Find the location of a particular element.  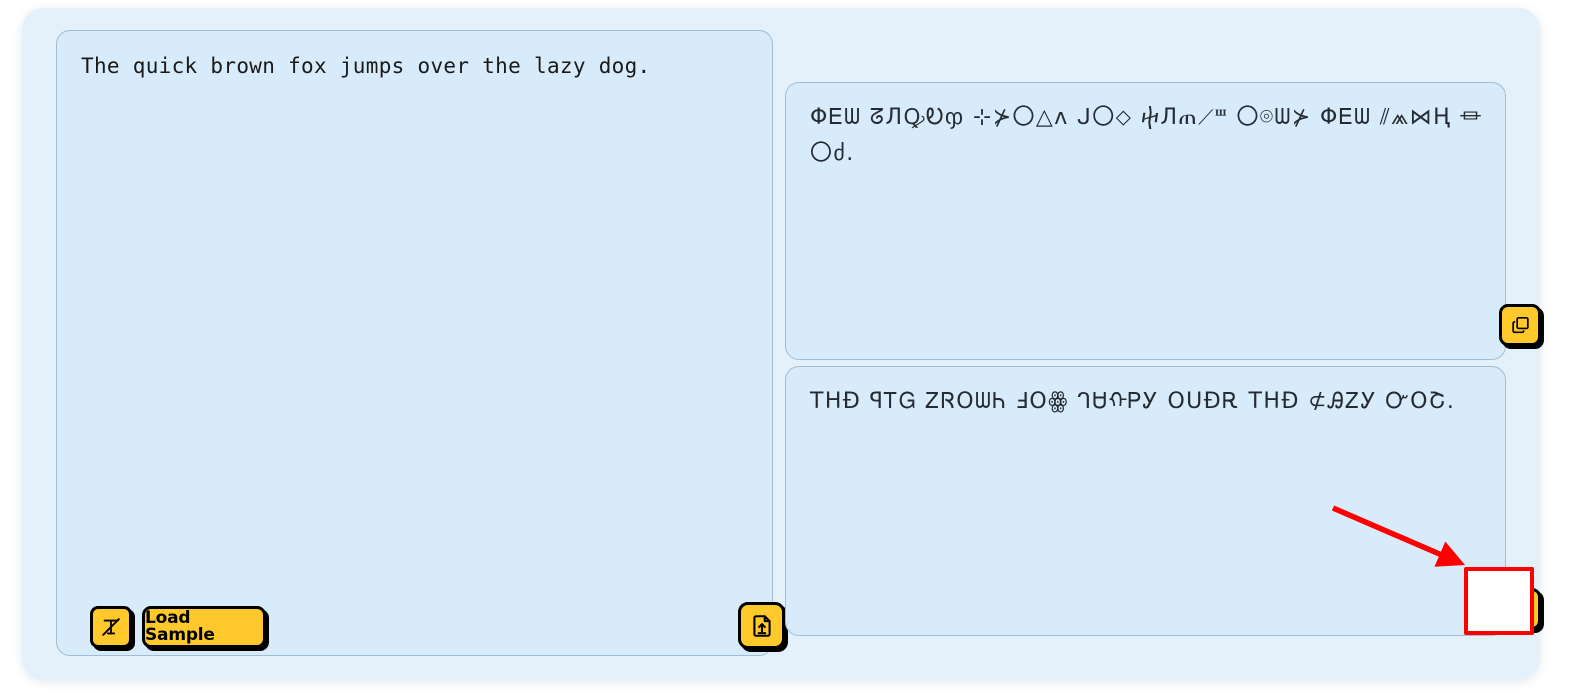

clear-text-icon is located at coordinates (111, 627).